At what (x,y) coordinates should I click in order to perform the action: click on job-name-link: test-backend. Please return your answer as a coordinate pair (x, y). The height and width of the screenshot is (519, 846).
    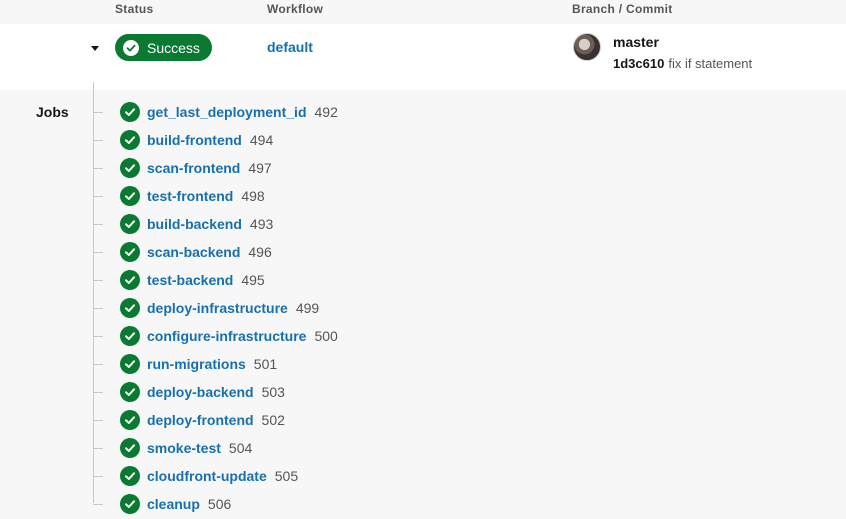
    Looking at the image, I should click on (190, 280).